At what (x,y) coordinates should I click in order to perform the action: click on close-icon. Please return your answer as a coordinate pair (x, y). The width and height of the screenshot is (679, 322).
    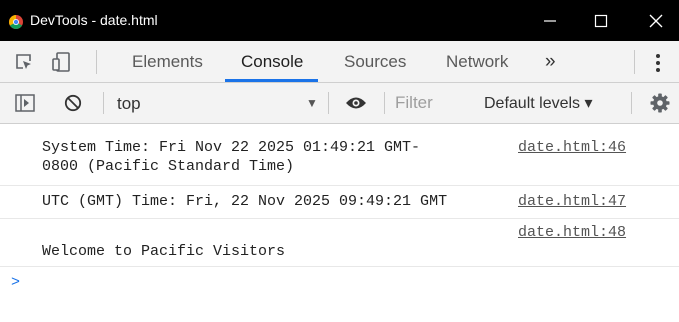
    Looking at the image, I should click on (656, 21).